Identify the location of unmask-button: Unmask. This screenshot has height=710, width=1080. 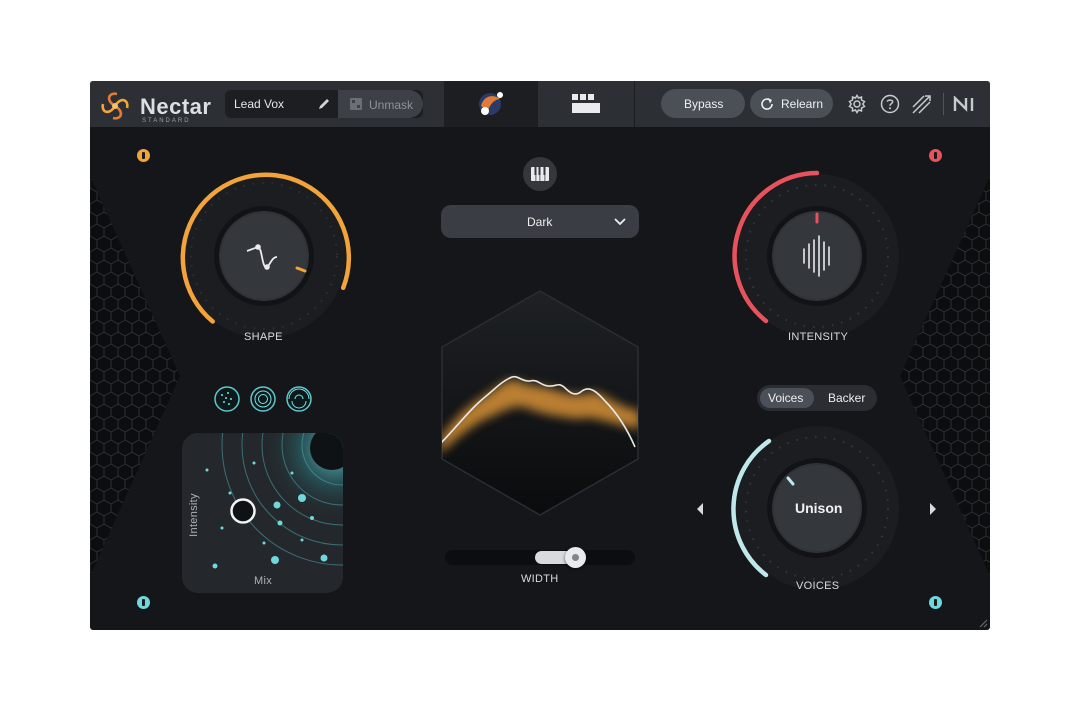
(380, 104).